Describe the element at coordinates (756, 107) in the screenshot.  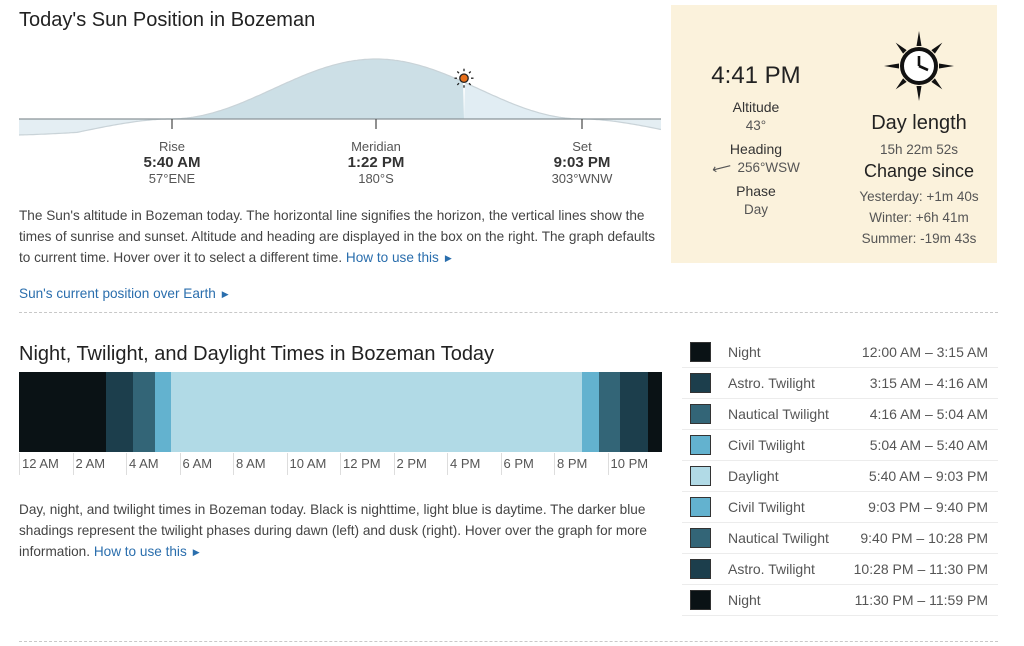
I see `altitude-label: Altitude` at that location.